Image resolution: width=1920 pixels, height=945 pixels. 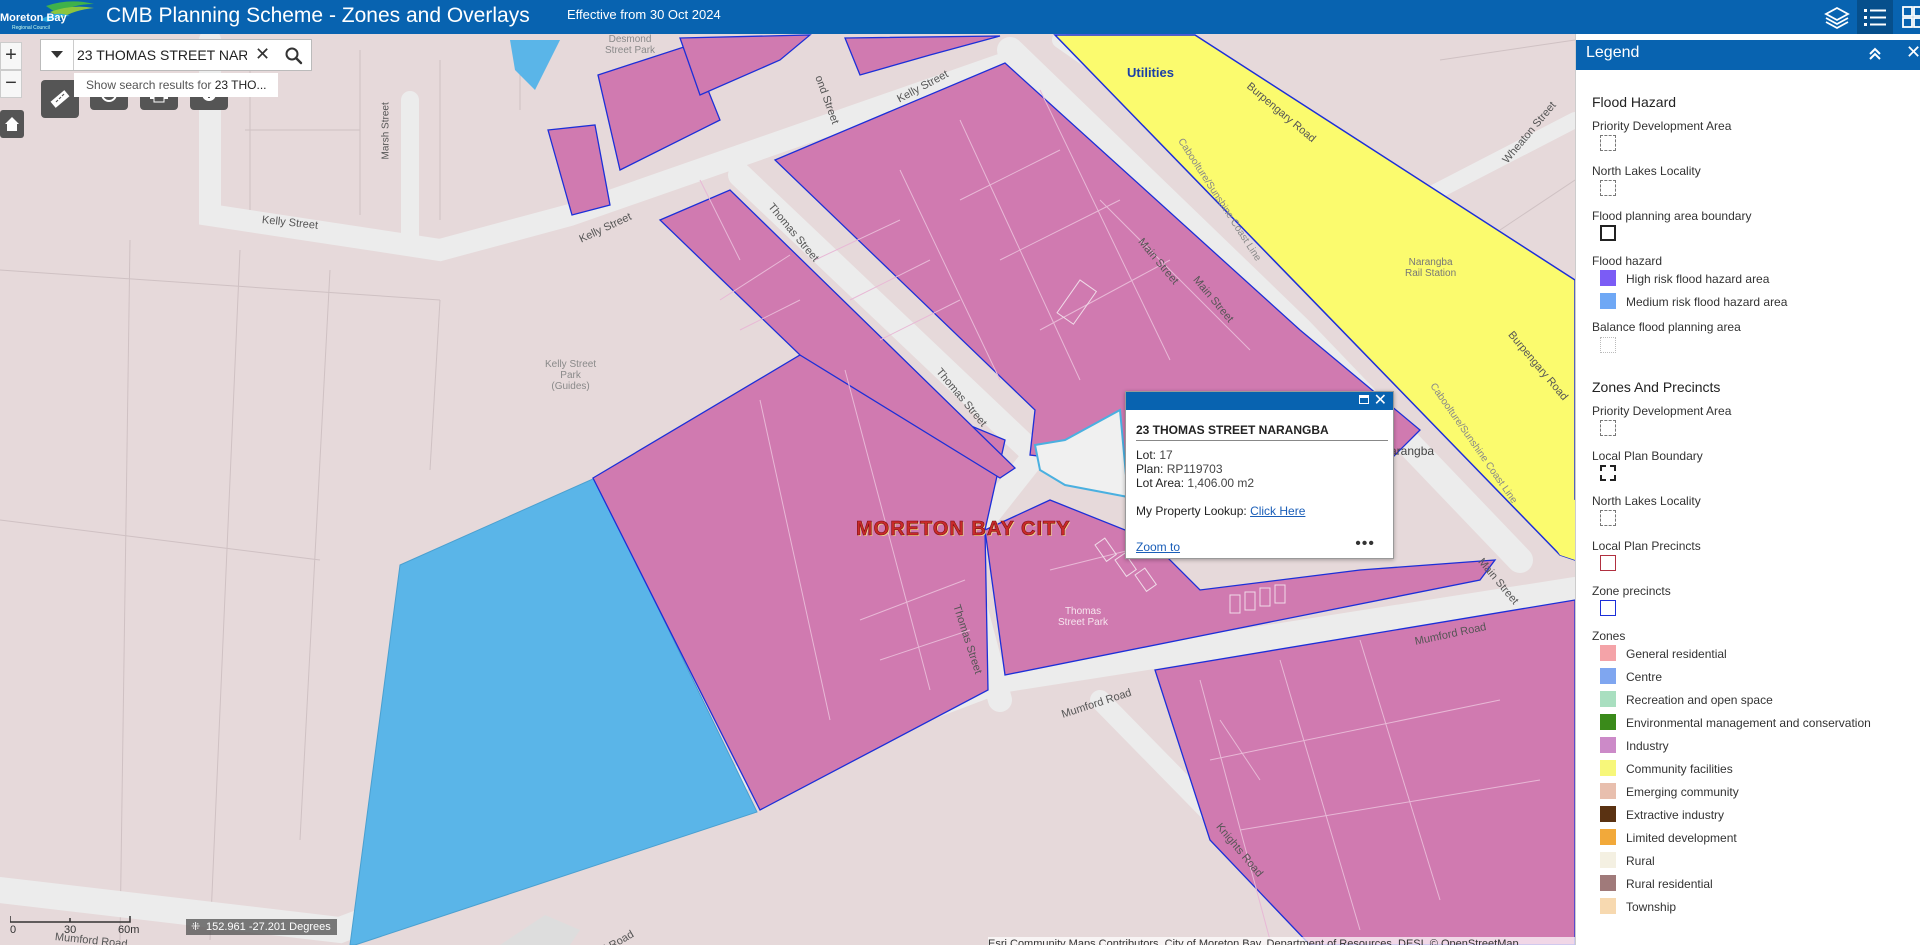 I want to click on legend-zone-item: General residential, so click(x=1676, y=654).